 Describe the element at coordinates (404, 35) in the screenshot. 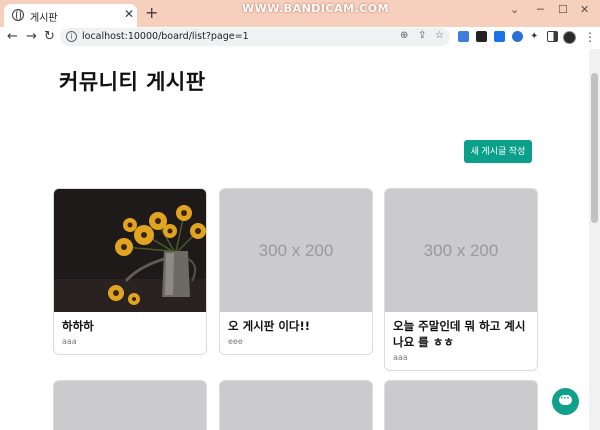

I see `zoom-icon: ⊕` at that location.